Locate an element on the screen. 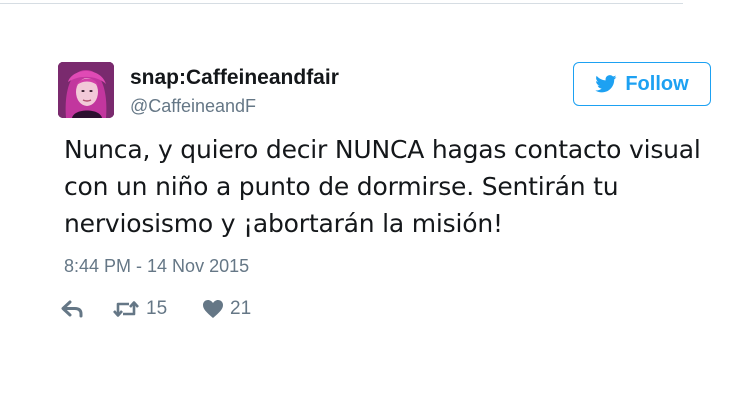 The image size is (750, 400). retweet-count: 15 is located at coordinates (157, 308).